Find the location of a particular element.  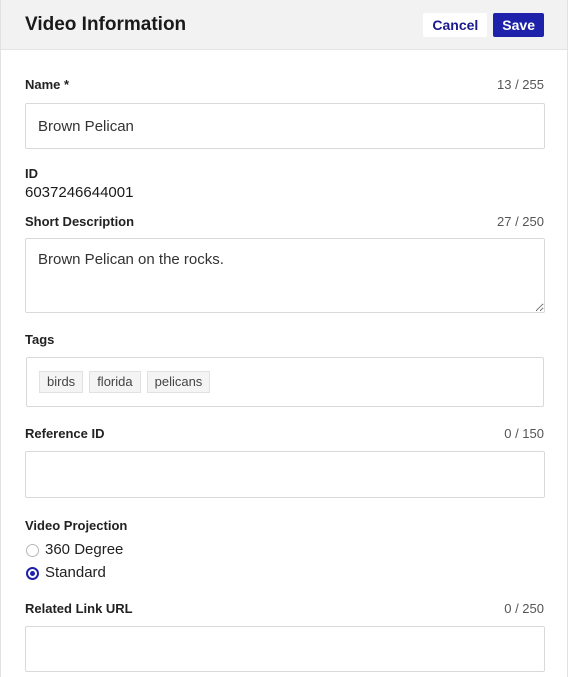

name-input is located at coordinates (285, 126).